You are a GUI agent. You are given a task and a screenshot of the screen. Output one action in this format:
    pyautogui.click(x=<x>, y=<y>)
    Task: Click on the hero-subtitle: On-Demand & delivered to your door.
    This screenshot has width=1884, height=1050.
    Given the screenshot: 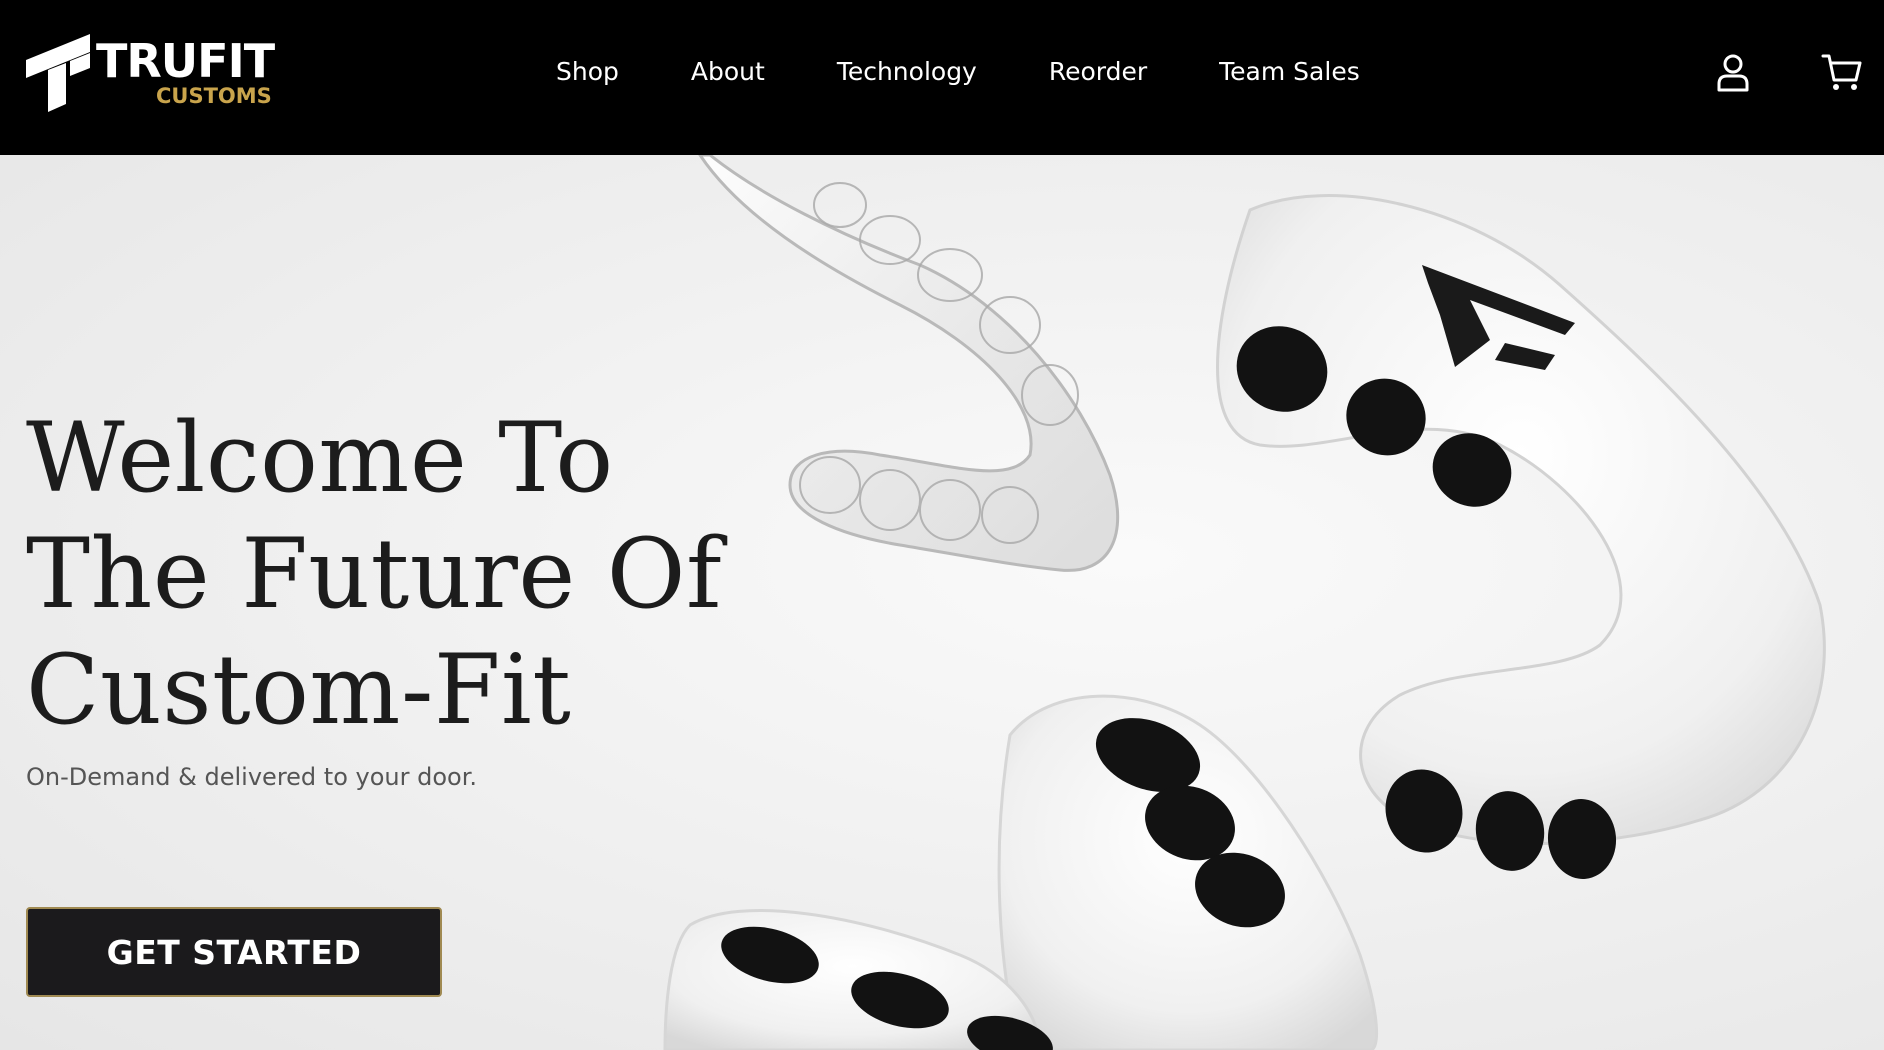 What is the action you would take?
    pyautogui.click(x=251, y=777)
    